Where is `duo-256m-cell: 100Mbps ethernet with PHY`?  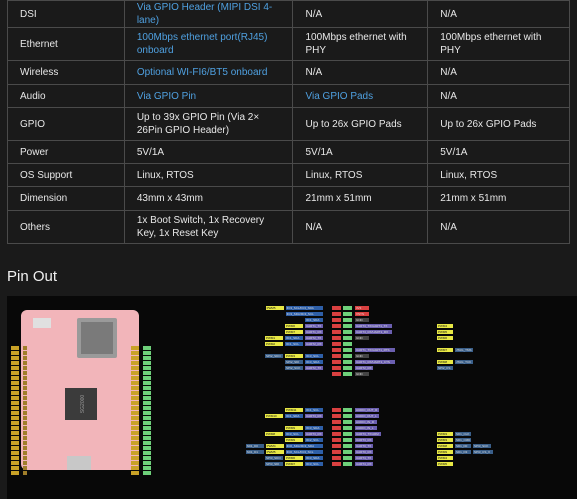 duo-256m-cell: 100Mbps ethernet with PHY is located at coordinates (360, 44).